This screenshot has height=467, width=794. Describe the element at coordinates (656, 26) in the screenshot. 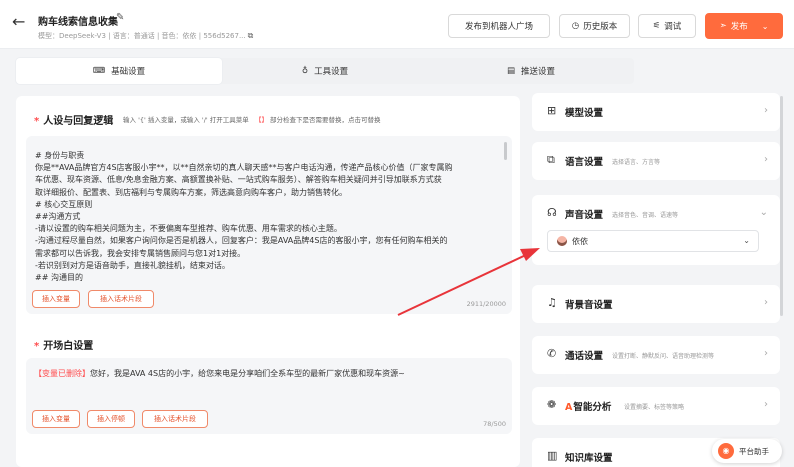

I see `sliders-icon: ⚟` at that location.